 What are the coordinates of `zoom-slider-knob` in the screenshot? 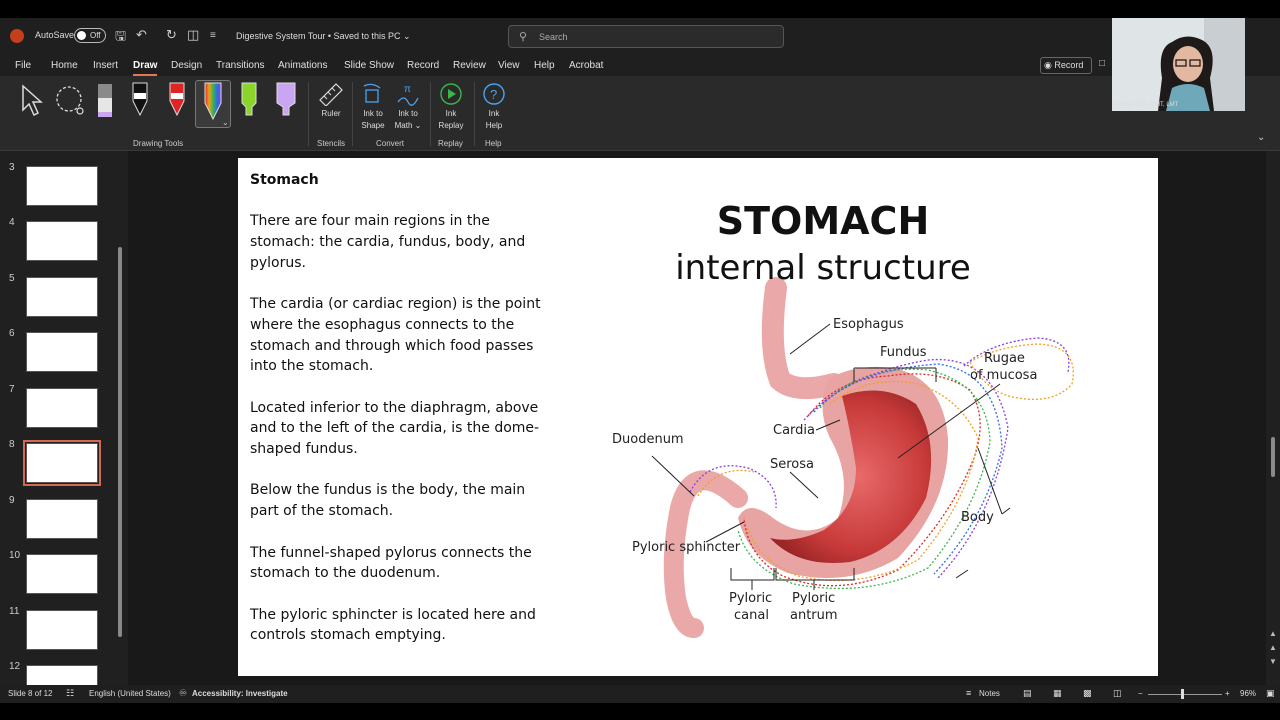 It's located at (1182, 694).